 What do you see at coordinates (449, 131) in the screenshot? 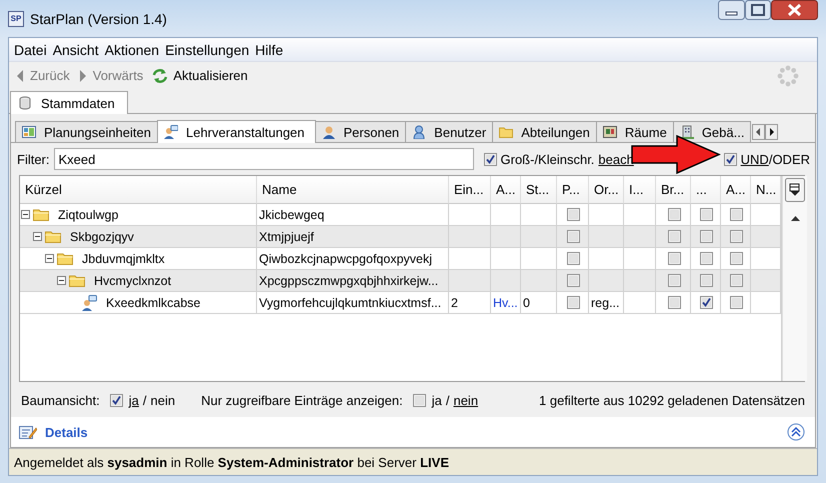
I see `tab: Benutzer` at bounding box center [449, 131].